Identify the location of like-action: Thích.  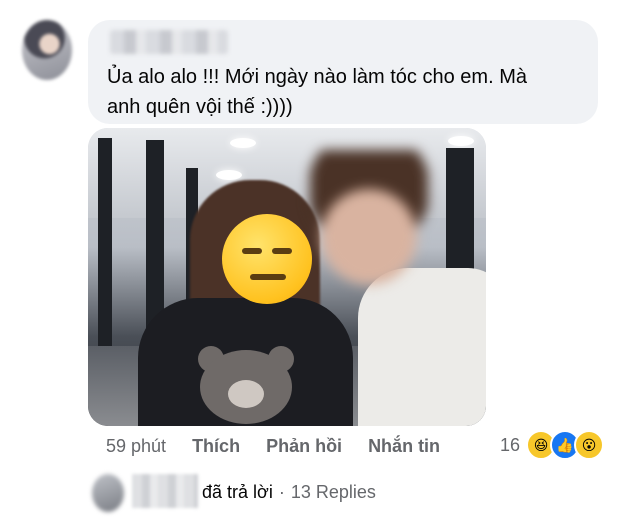
(216, 446).